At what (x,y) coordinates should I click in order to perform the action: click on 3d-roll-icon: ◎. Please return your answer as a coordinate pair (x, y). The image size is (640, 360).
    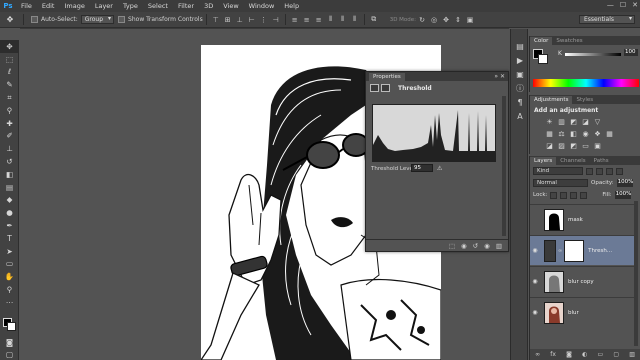
    Looking at the image, I should click on (434, 20).